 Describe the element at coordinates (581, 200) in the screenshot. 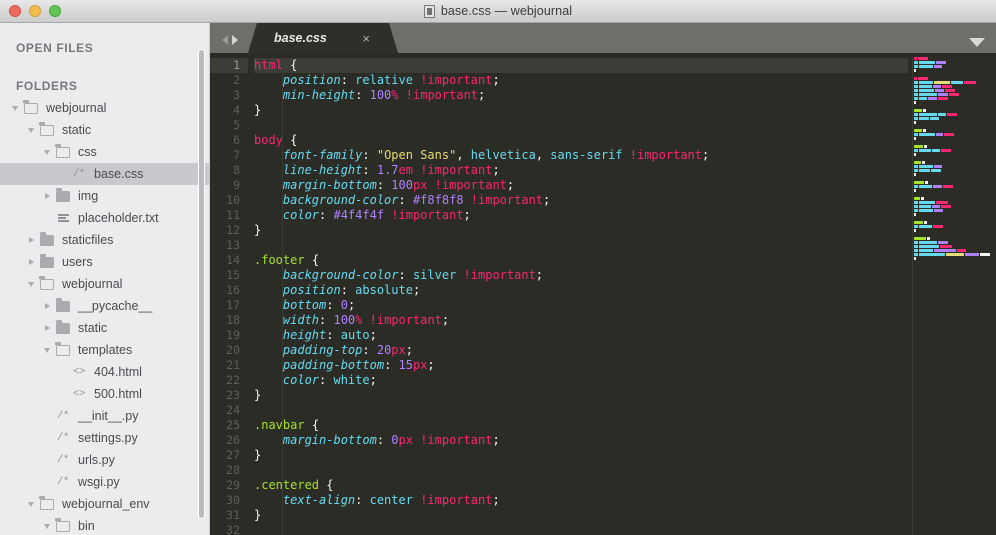

I see `code-line: background-color: #f8f8f8 !important;` at that location.